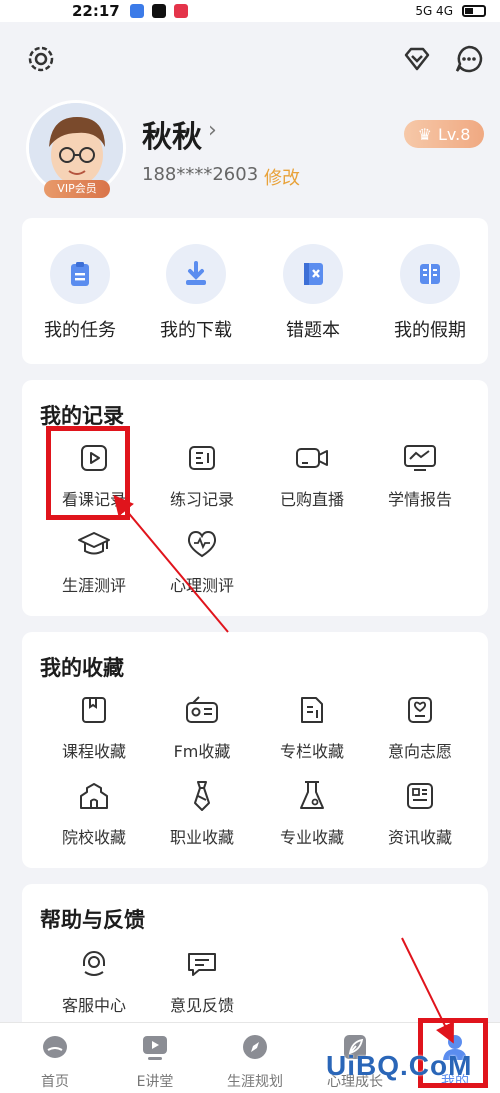  What do you see at coordinates (202, 458) in the screenshot?
I see `practice-icon` at bounding box center [202, 458].